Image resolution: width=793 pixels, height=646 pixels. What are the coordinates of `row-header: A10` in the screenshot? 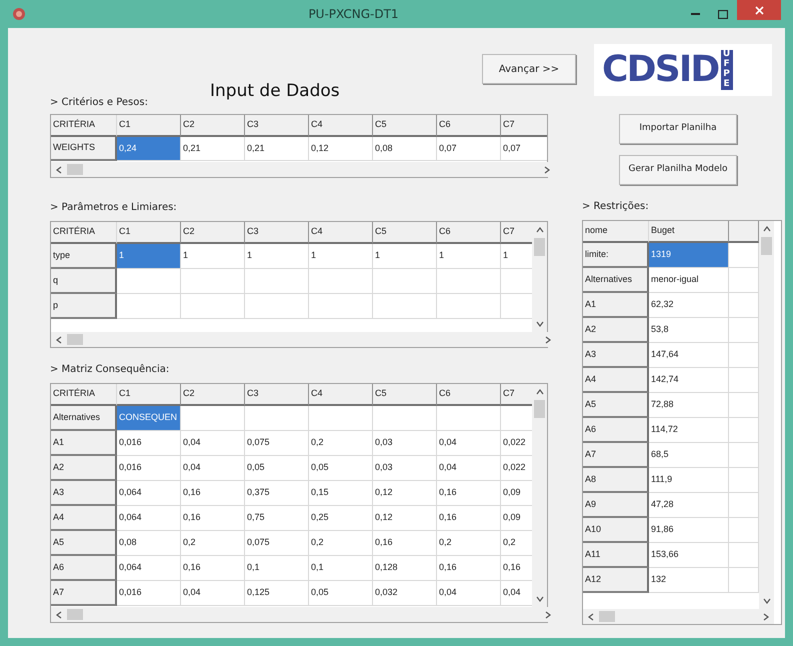 It's located at (616, 530).